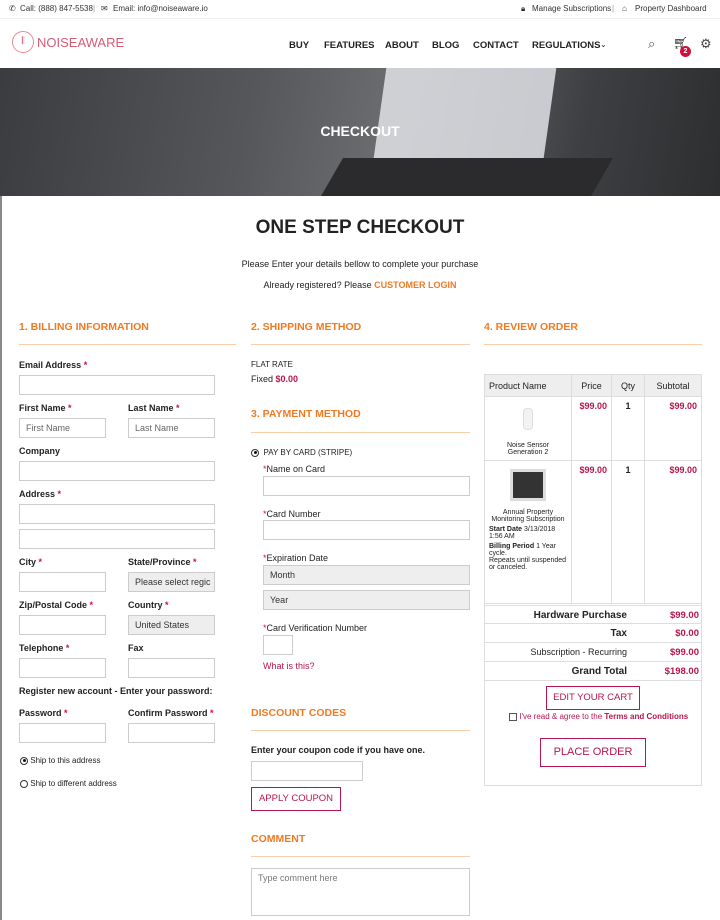  I want to click on nav-contact: CONTACT, so click(496, 45).